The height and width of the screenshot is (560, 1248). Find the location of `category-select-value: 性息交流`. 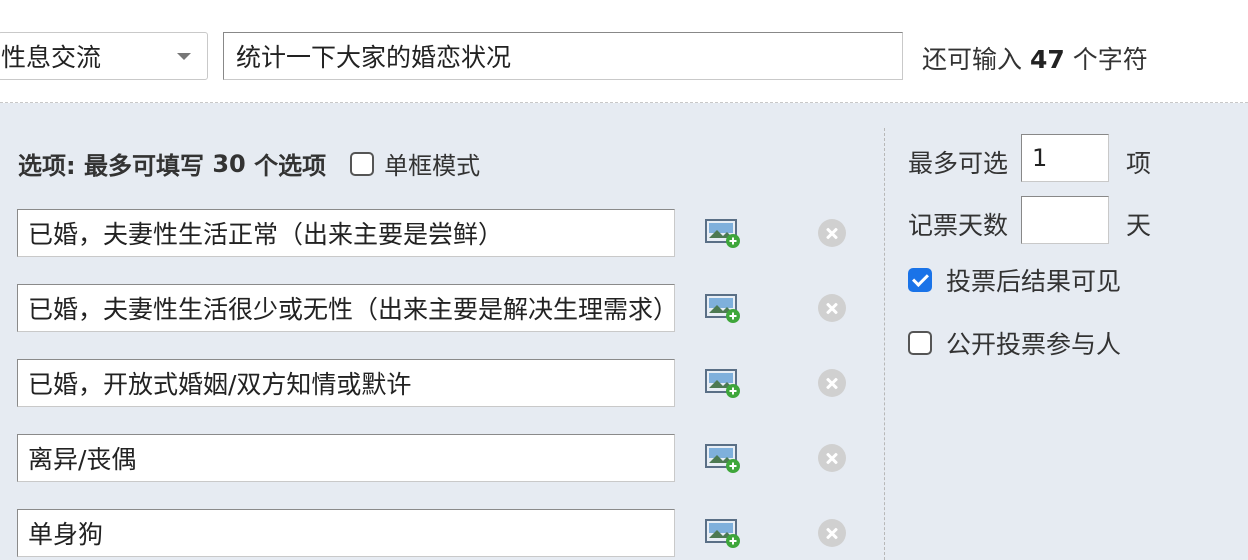

category-select-value: 性息交流 is located at coordinates (51, 57).